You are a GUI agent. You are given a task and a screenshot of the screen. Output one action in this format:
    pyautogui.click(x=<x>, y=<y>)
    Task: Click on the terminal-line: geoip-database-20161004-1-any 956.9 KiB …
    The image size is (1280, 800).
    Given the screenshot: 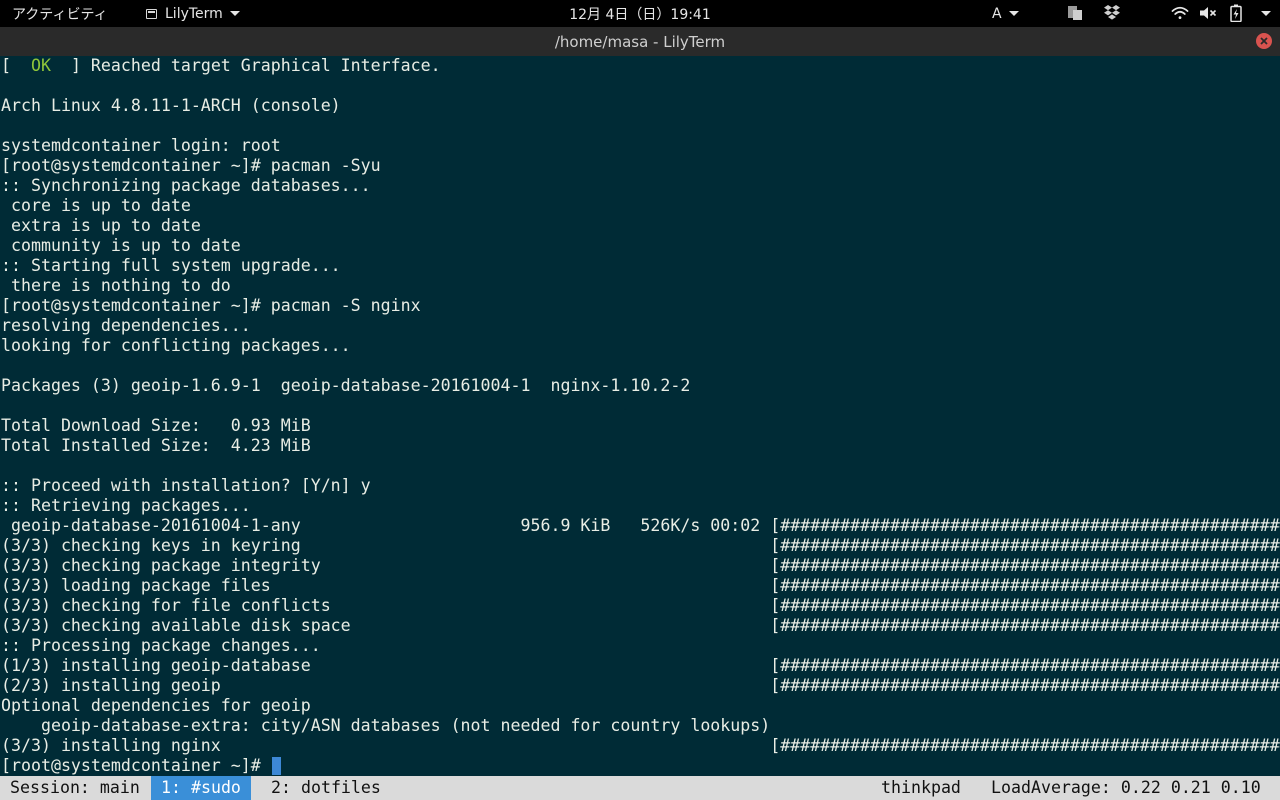 What is the action you would take?
    pyautogui.click(x=640, y=525)
    